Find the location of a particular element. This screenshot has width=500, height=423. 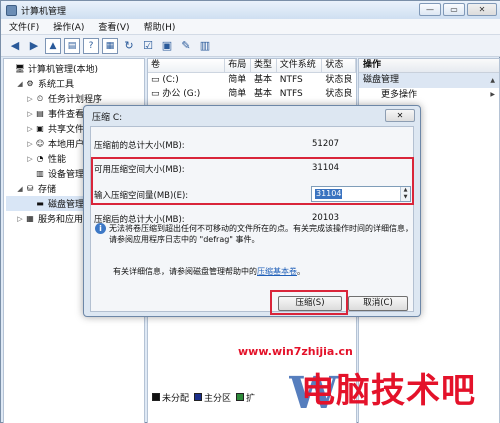

volume-cell: ▭ (C:) is located at coordinates (186, 80).